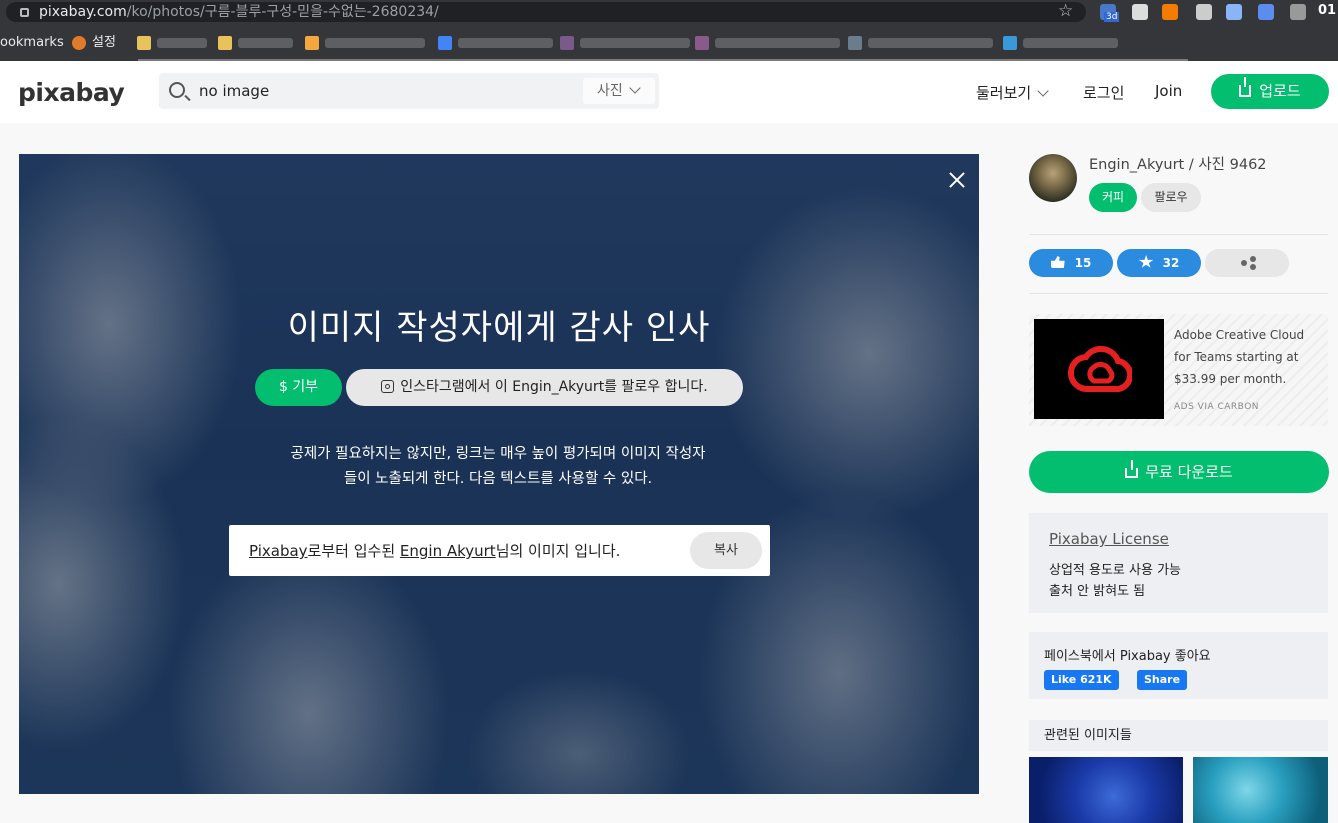  Describe the element at coordinates (558, 551) in the screenshot. I see `attribution-tail: 님의 이미지 입니다.` at that location.